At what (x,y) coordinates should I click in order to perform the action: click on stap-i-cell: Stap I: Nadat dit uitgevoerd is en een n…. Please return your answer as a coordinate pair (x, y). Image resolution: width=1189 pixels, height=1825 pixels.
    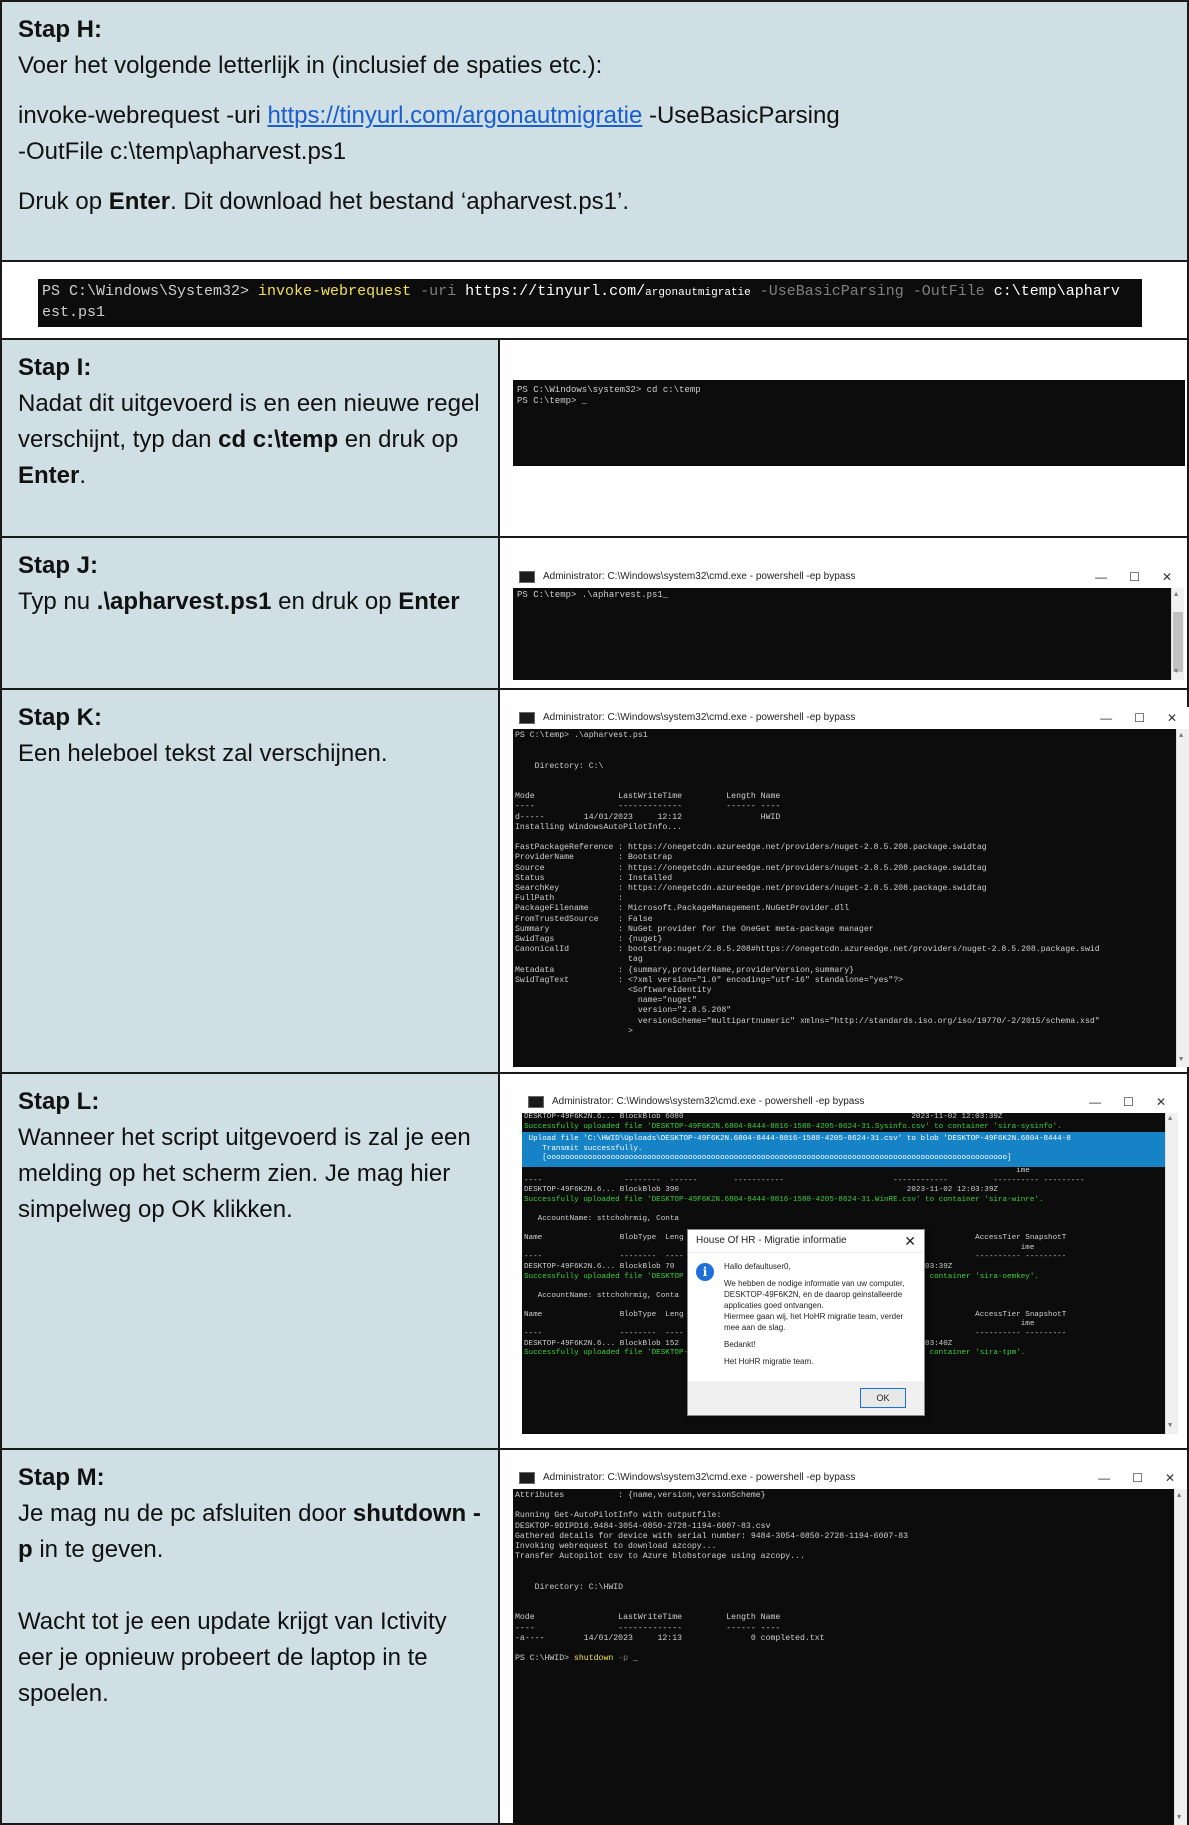
    Looking at the image, I should click on (250, 438).